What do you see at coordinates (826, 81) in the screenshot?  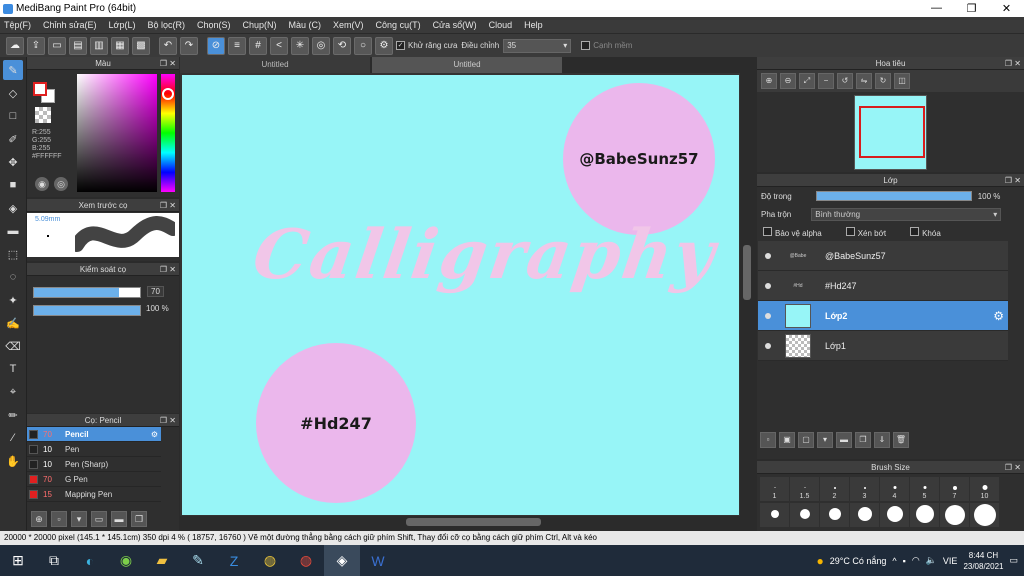 I see `zoom-minus-icon: −` at bounding box center [826, 81].